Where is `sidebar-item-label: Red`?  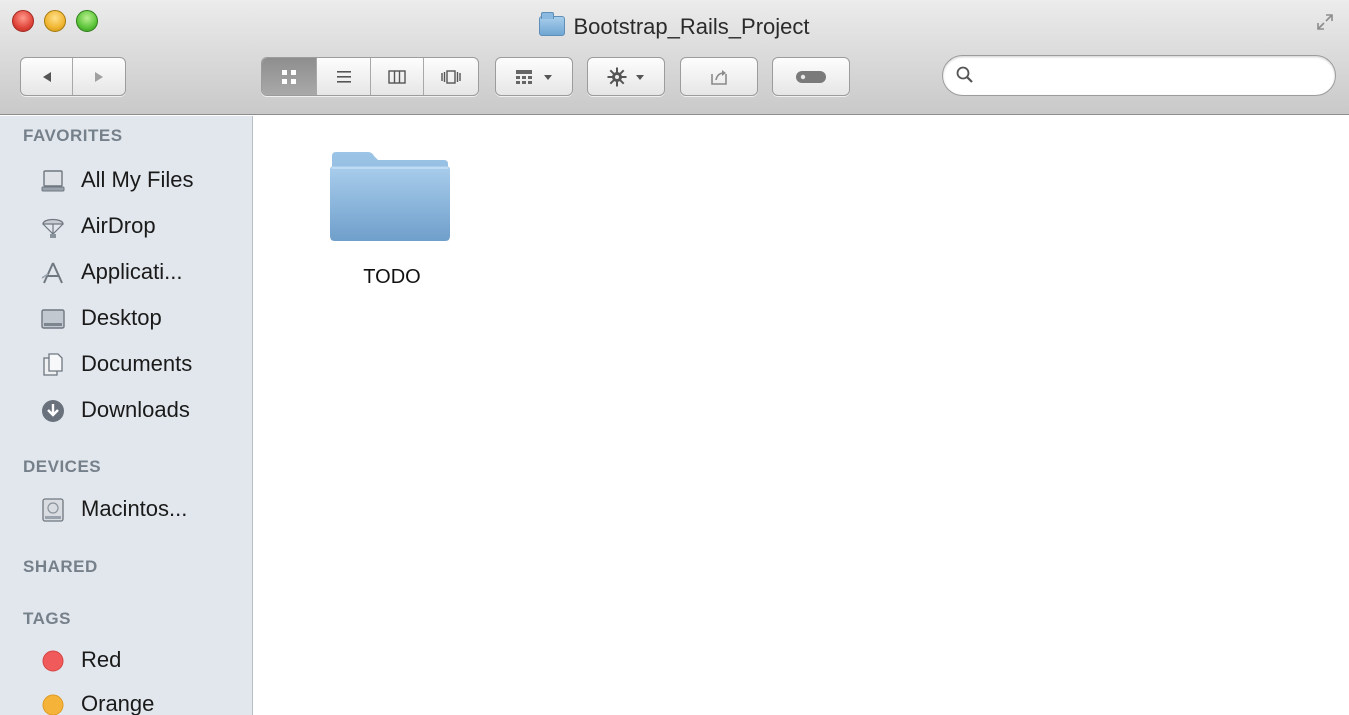
sidebar-item-label: Red is located at coordinates (101, 659).